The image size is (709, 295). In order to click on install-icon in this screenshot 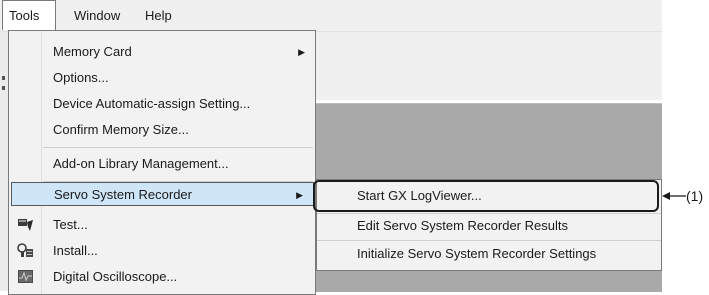, I will do `click(25, 250)`.